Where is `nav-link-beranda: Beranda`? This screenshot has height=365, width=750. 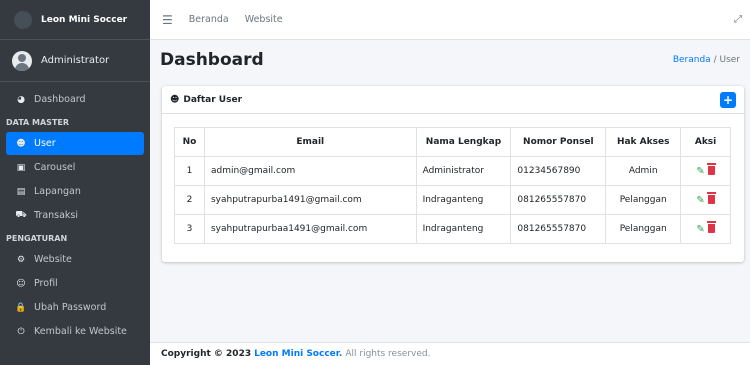
nav-link-beranda: Beranda is located at coordinates (209, 19).